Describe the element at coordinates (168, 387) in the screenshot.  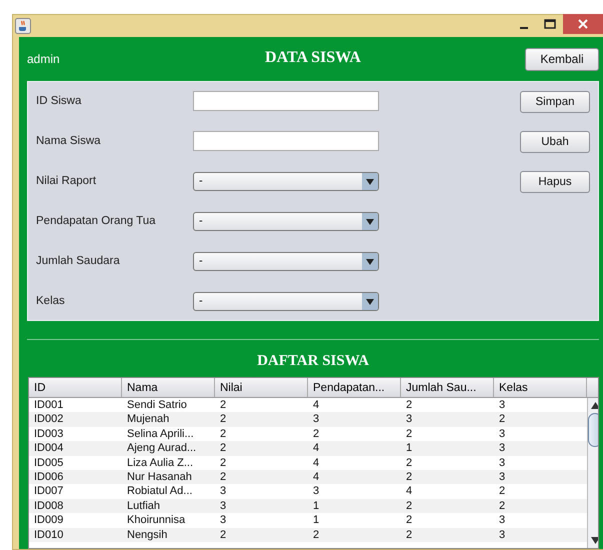
I see `column-header: Nama` at that location.